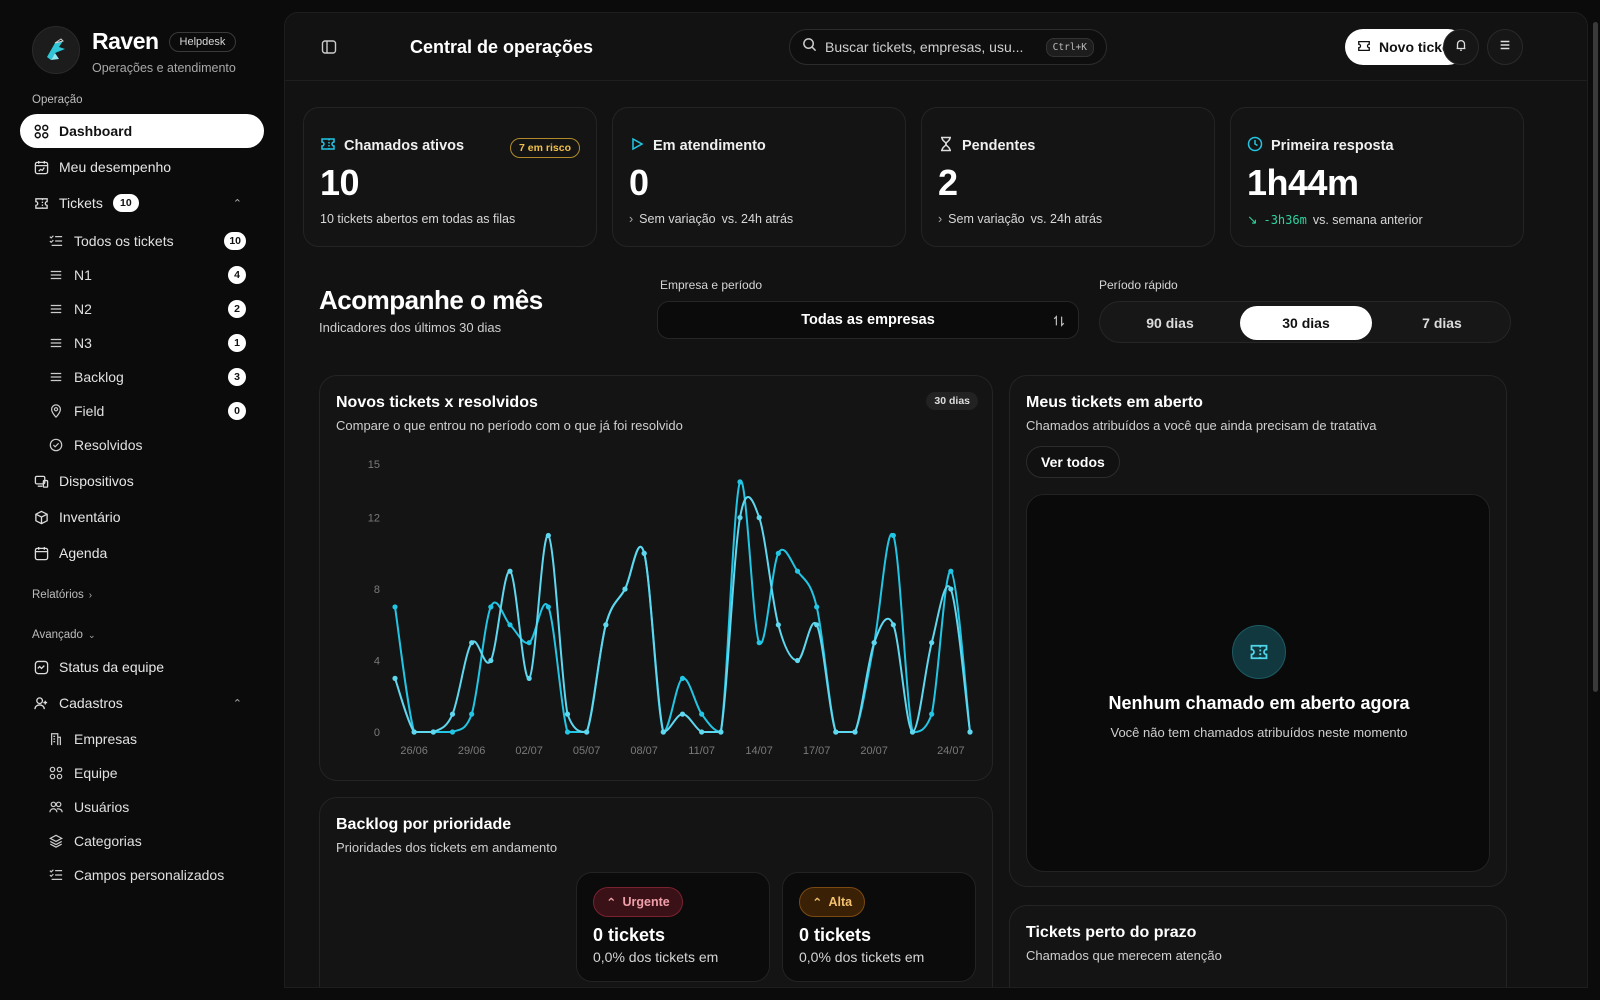  I want to click on search-icon, so click(809, 47).